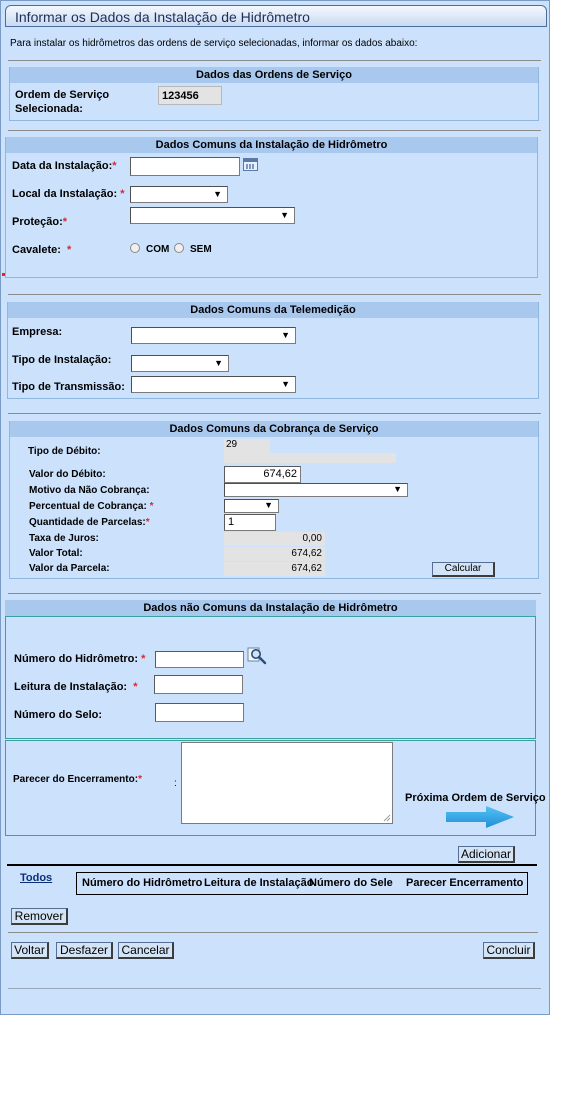 The image size is (588, 1107). Describe the element at coordinates (180, 363) in the screenshot. I see `tipo-instalacao-select: ▼` at that location.